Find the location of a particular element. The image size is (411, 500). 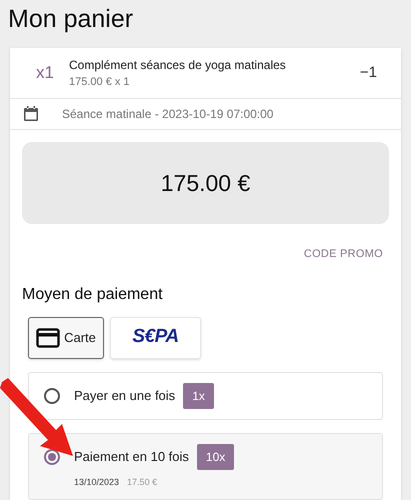

session-label: Séance matinale - 2023-10-19 07:00:00 is located at coordinates (168, 115).